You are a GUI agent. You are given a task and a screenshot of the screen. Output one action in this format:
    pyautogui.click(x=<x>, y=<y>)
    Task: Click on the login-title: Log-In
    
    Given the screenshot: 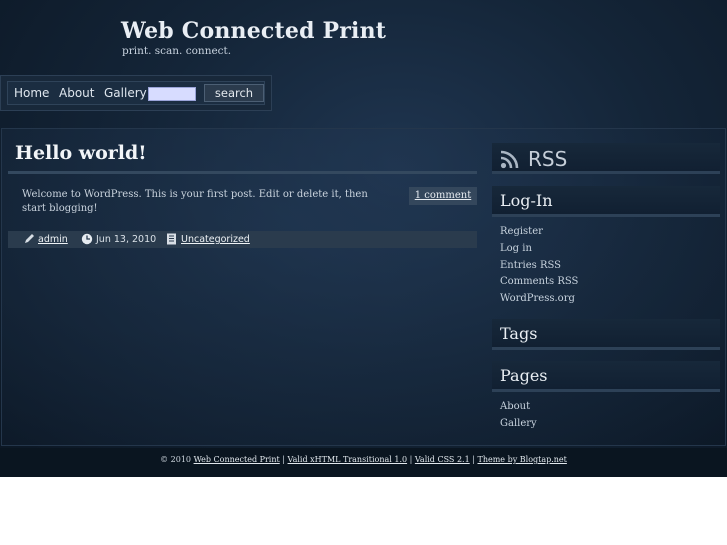 What is the action you would take?
    pyautogui.click(x=526, y=200)
    